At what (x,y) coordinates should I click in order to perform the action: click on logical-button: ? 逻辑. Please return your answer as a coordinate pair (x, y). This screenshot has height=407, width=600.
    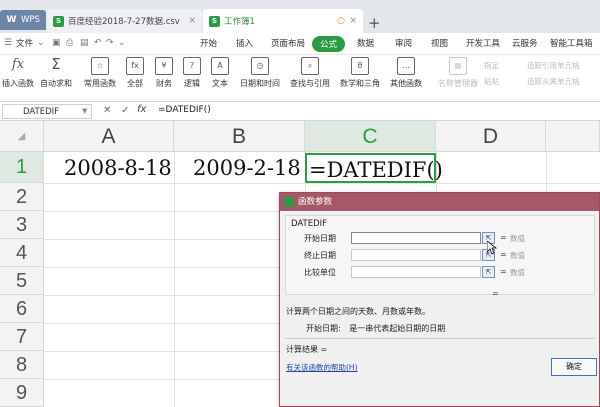
    Looking at the image, I should click on (192, 73).